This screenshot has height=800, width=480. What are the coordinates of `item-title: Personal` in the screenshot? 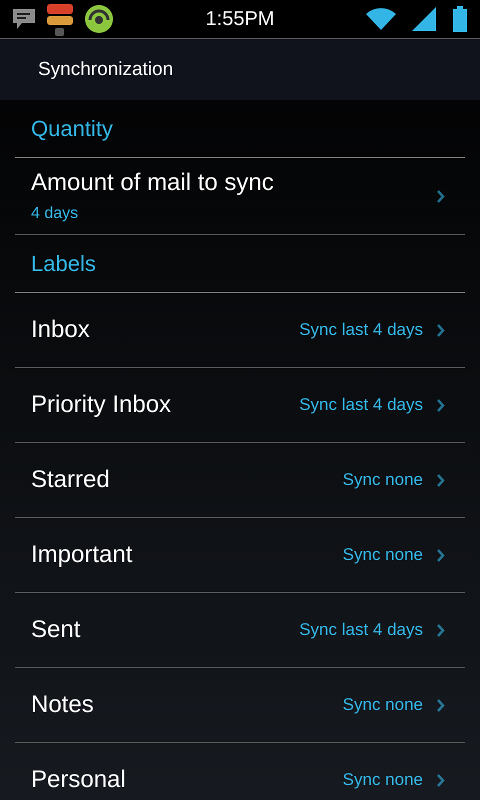 It's located at (79, 780).